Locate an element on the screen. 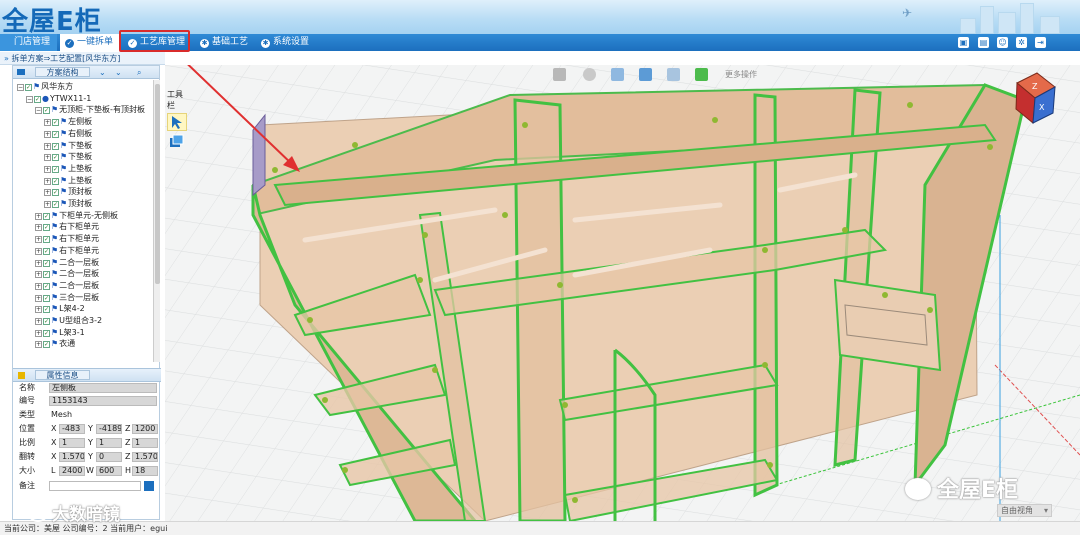 This screenshot has width=1080, height=535. expand-all-icon: ⌄ is located at coordinates (118, 72).